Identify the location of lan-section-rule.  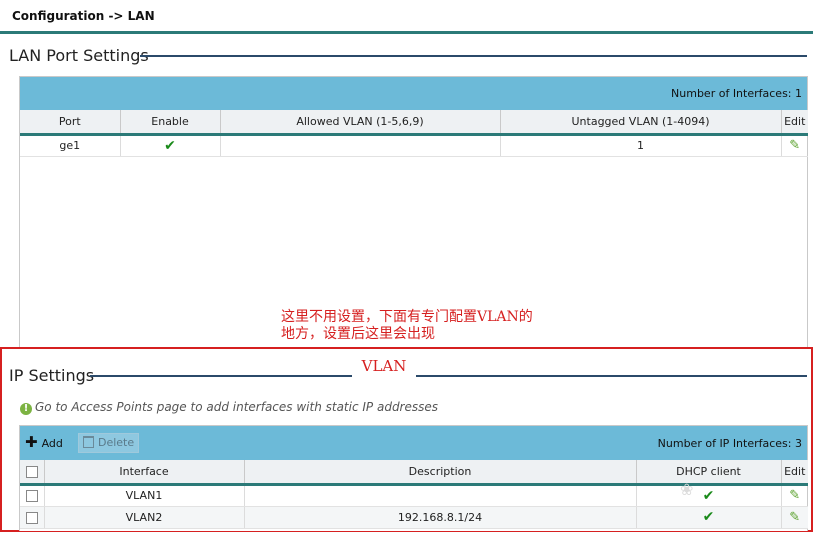
(473, 56).